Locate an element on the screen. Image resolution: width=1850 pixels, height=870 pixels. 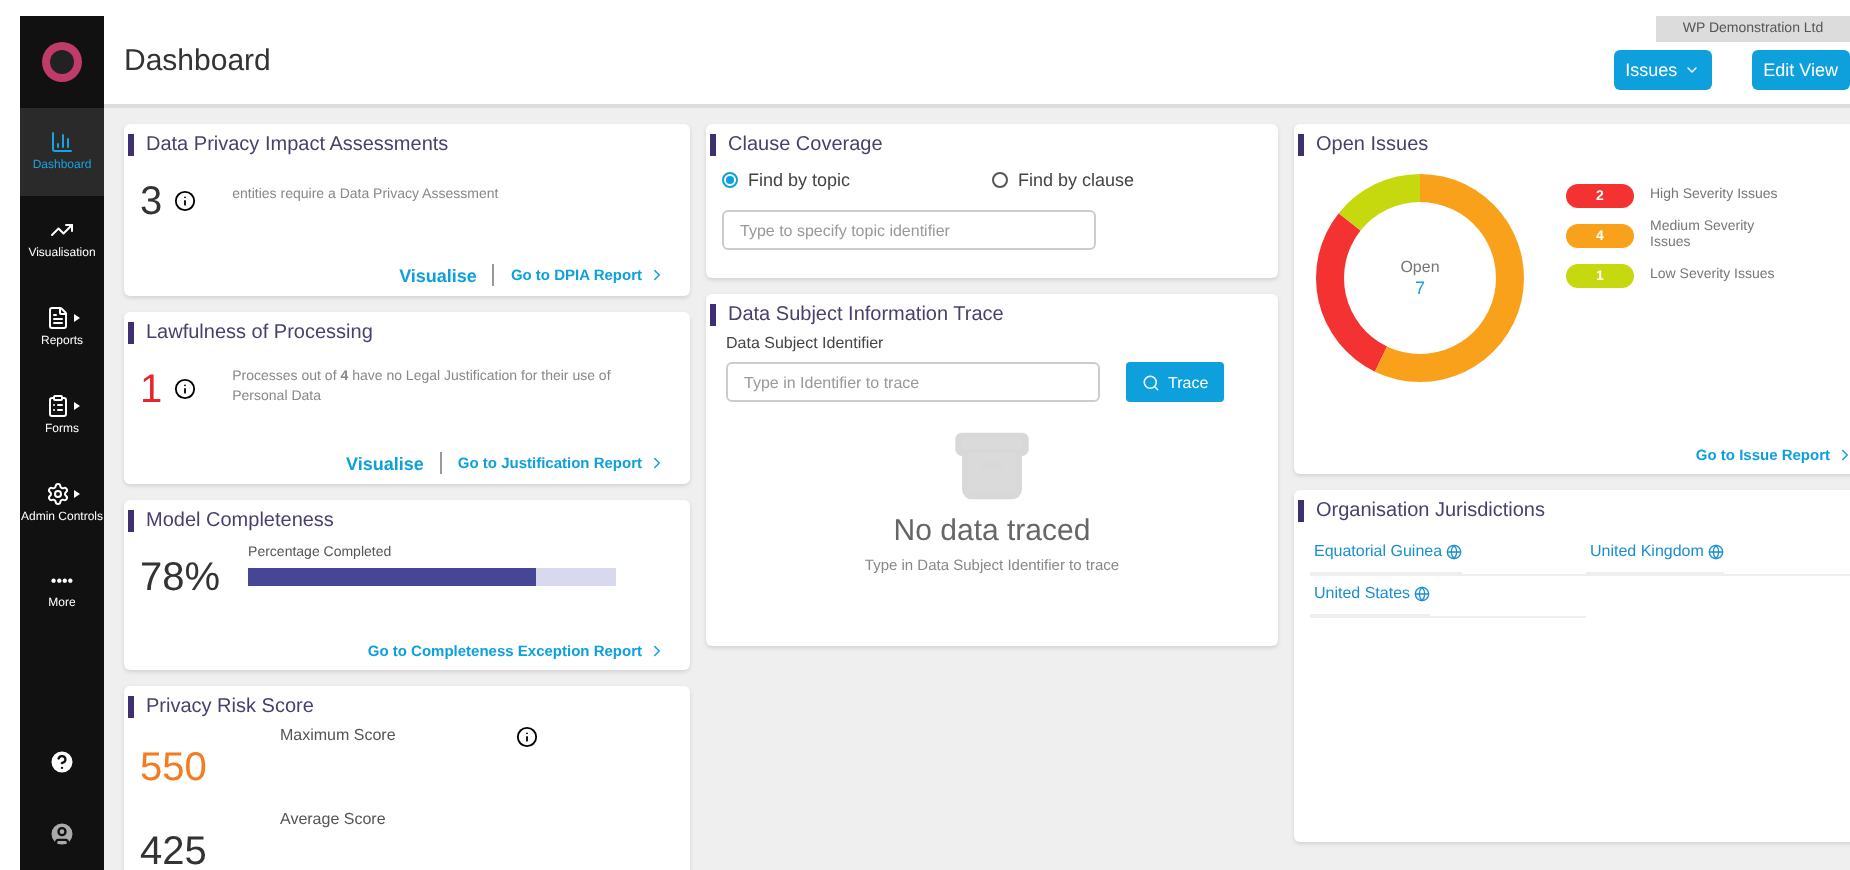
score-value: 550 is located at coordinates (174, 768).